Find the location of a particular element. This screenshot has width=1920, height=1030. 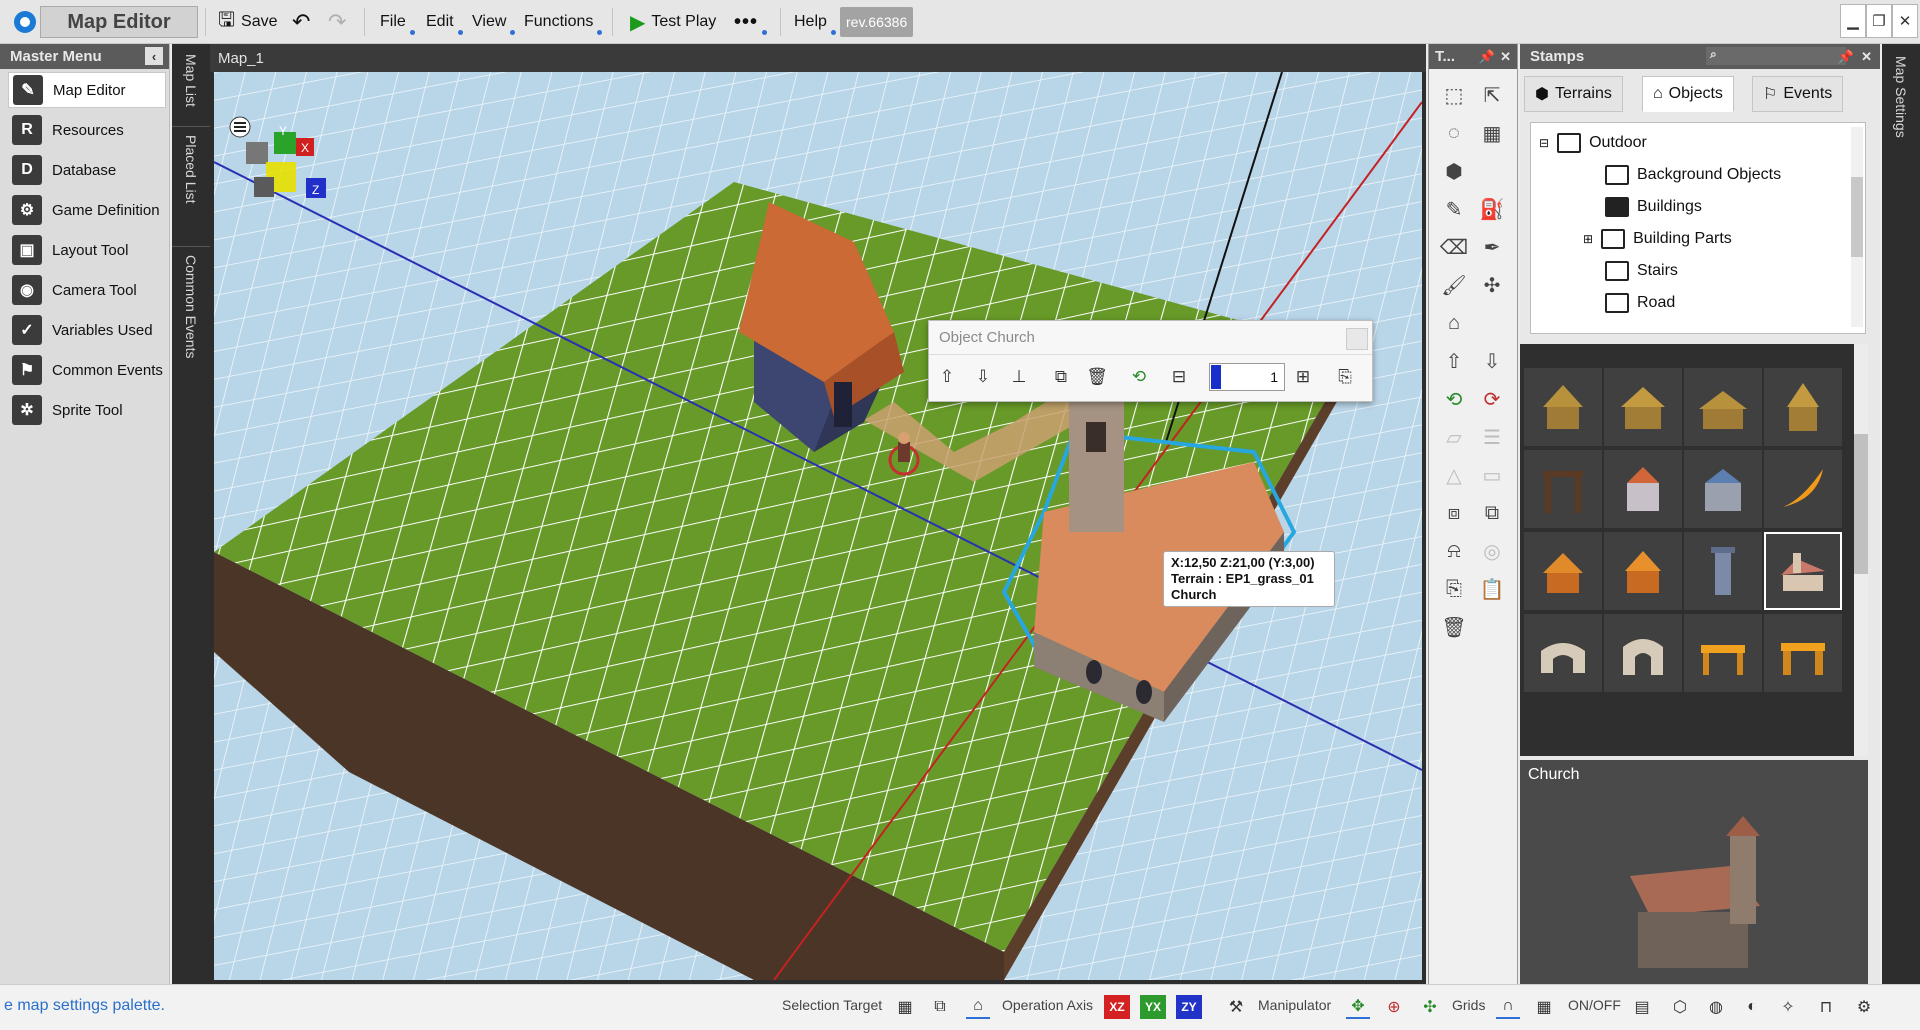

more-options-button: ••• is located at coordinates (748, 22).